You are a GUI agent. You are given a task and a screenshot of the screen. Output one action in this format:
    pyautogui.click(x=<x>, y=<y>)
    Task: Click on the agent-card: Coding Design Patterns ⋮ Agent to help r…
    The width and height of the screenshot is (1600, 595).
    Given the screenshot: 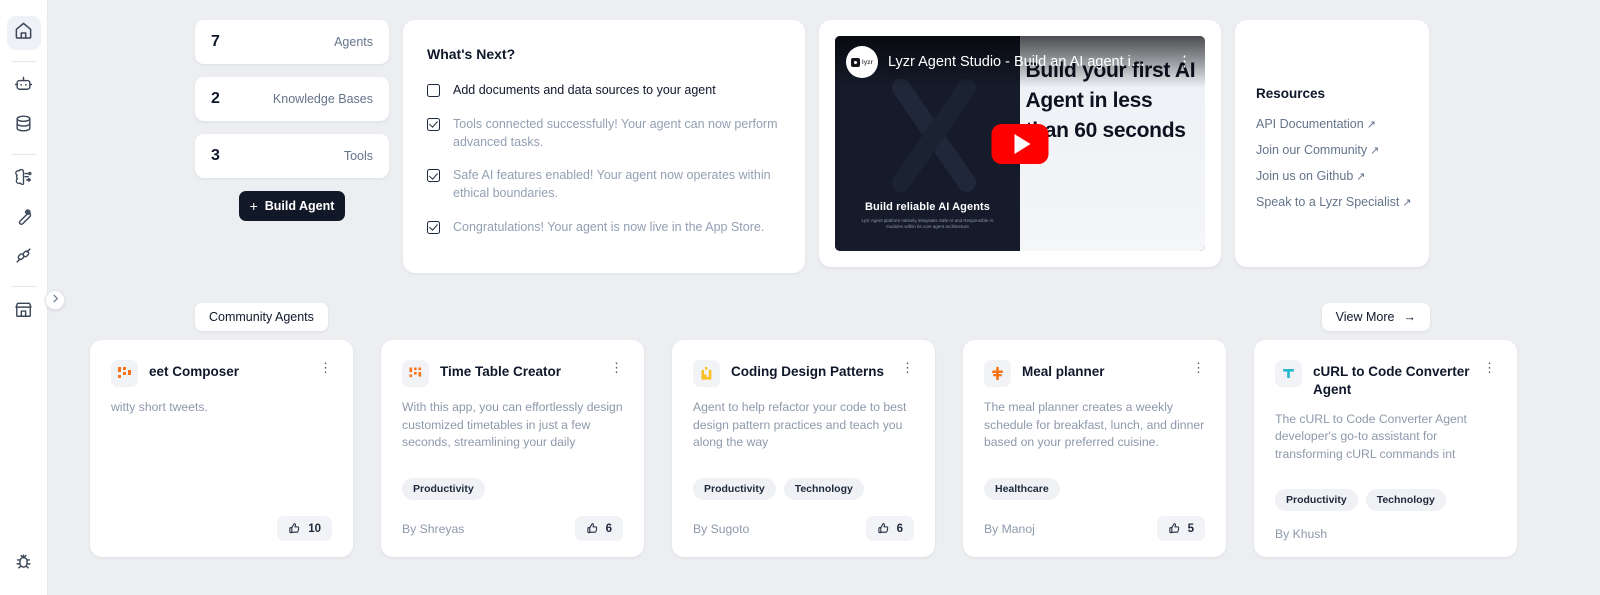 What is the action you would take?
    pyautogui.click(x=803, y=448)
    